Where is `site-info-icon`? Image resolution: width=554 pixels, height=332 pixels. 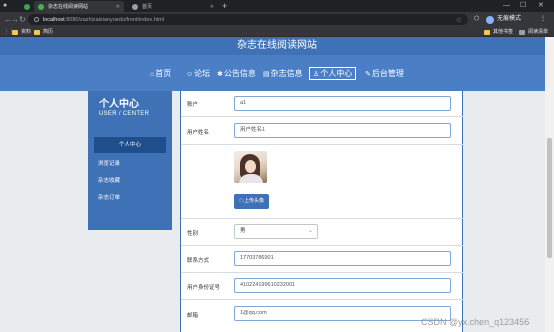
site-info-icon is located at coordinates (36, 19).